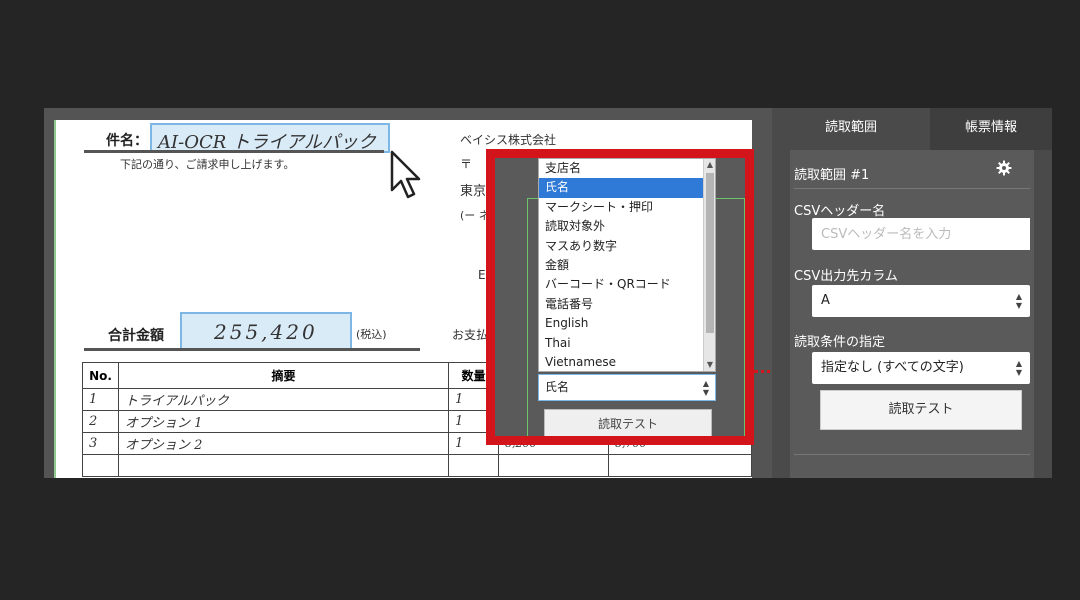  I want to click on list-item: 支店名, so click(627, 168).